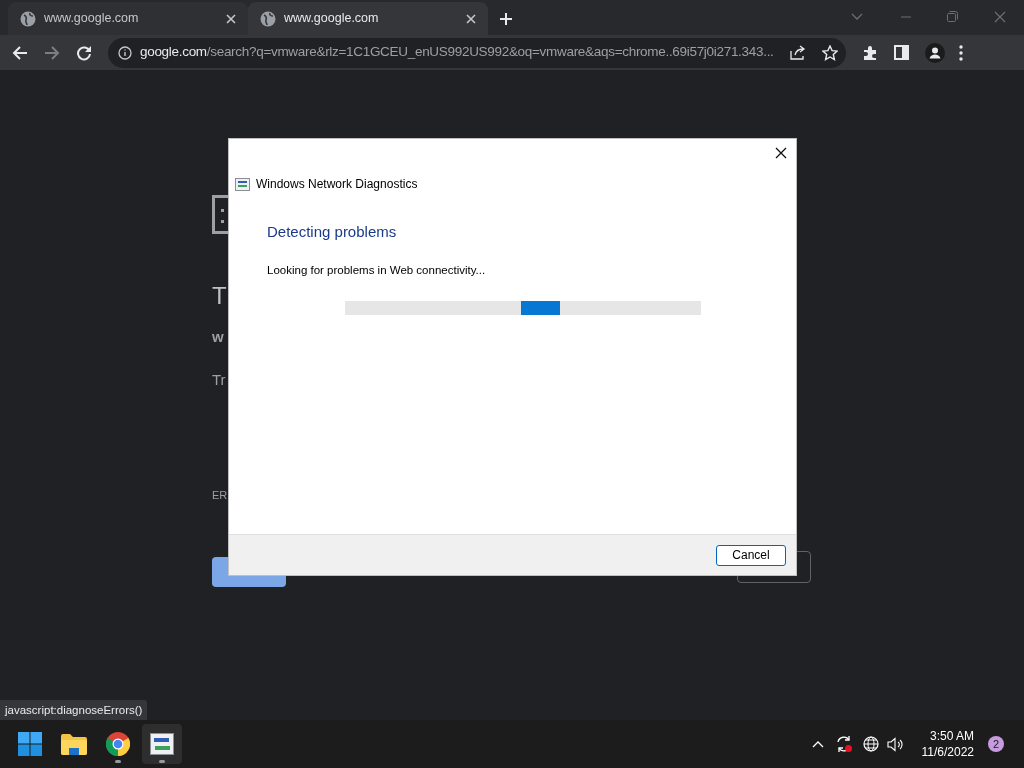 This screenshot has height=768, width=1024. What do you see at coordinates (857, 16) in the screenshot?
I see `chevron-down-icon` at bounding box center [857, 16].